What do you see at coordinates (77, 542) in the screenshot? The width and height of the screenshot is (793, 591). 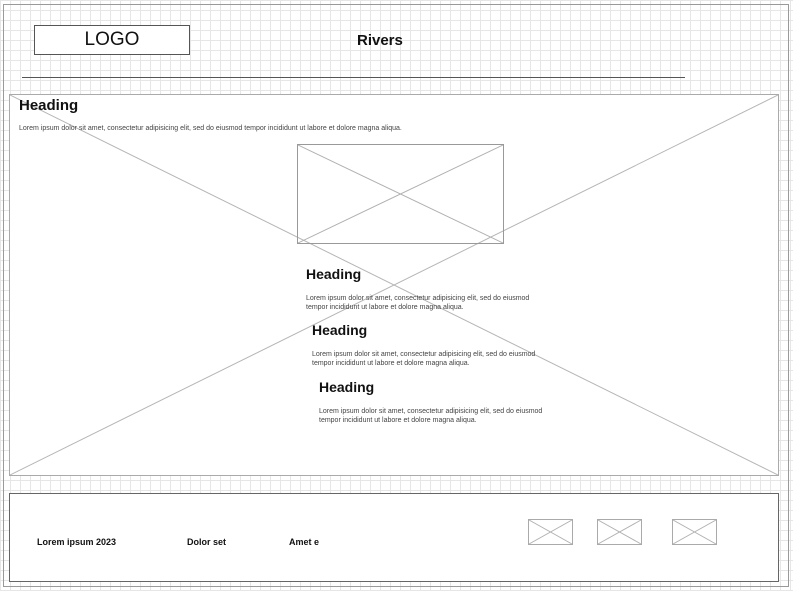 I see `footer-copyright: Lorem ipsum 2023` at bounding box center [77, 542].